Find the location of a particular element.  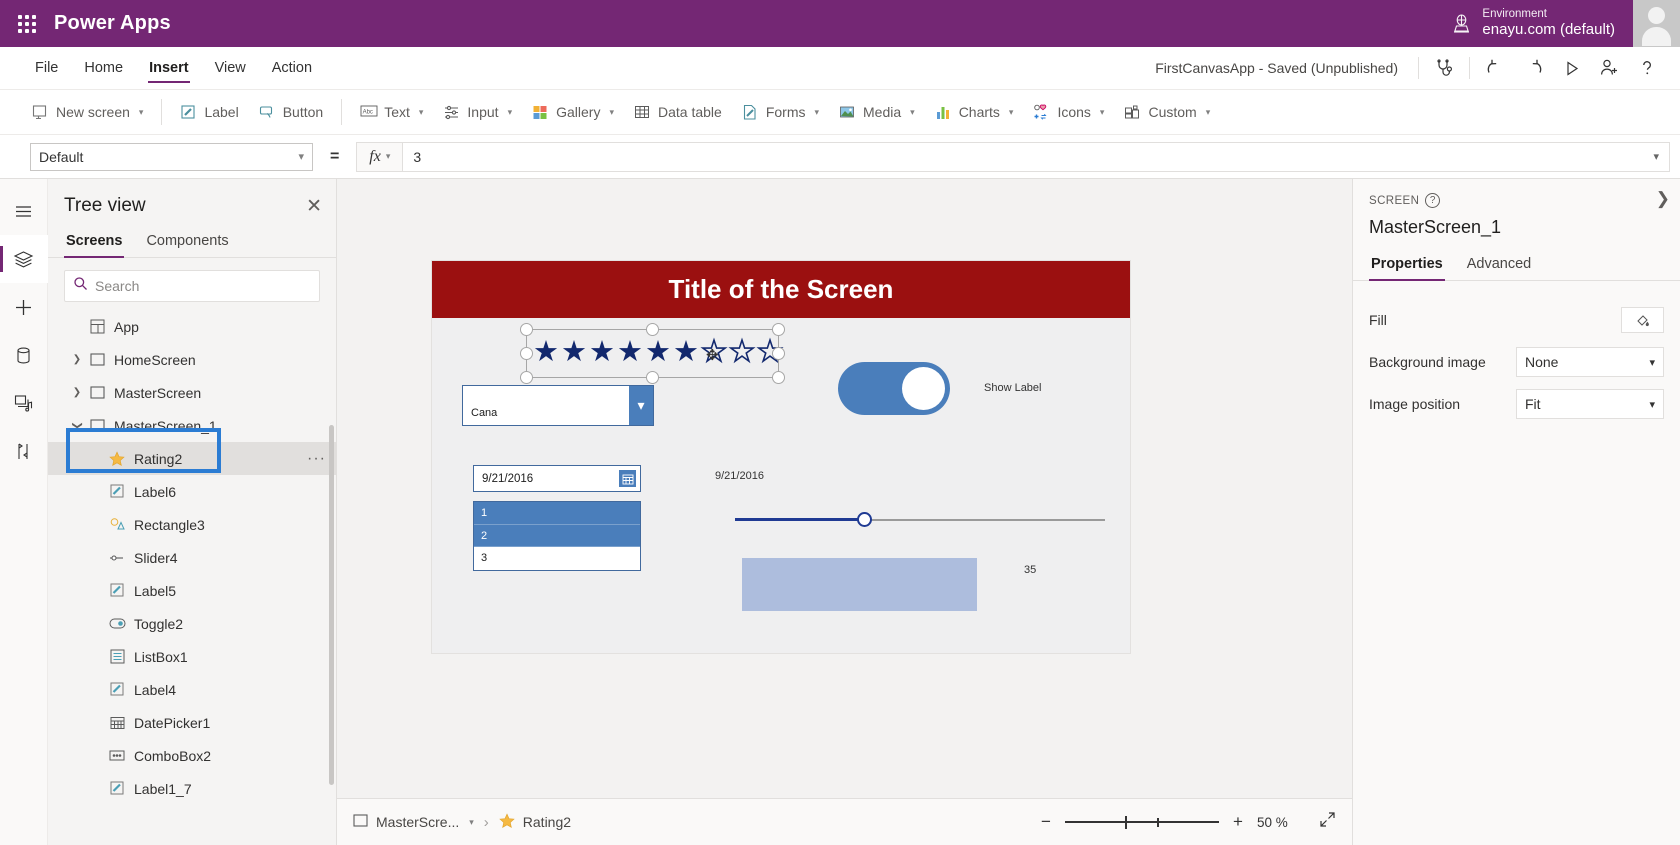

app-launcher-icon is located at coordinates (27, 23).